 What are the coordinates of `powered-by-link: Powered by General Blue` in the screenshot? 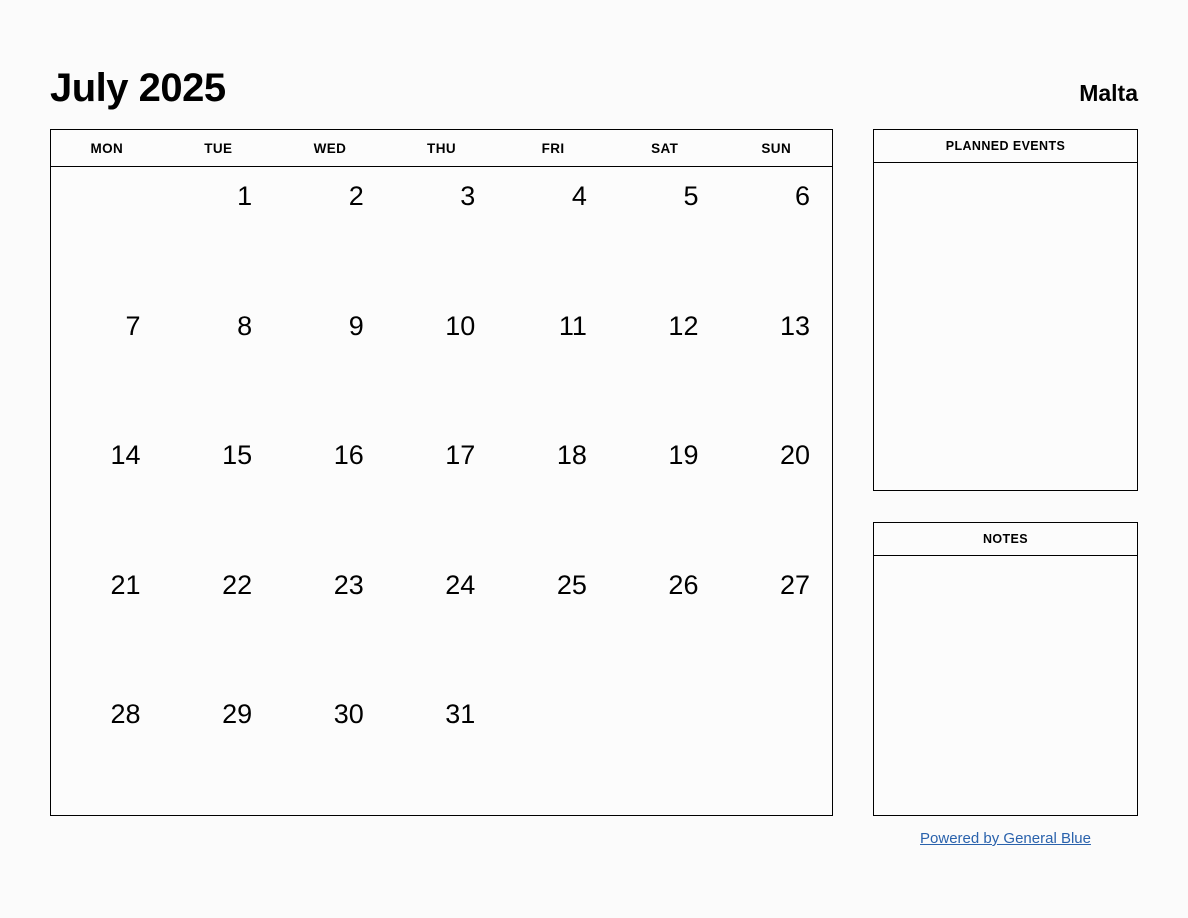 It's located at (1005, 838).